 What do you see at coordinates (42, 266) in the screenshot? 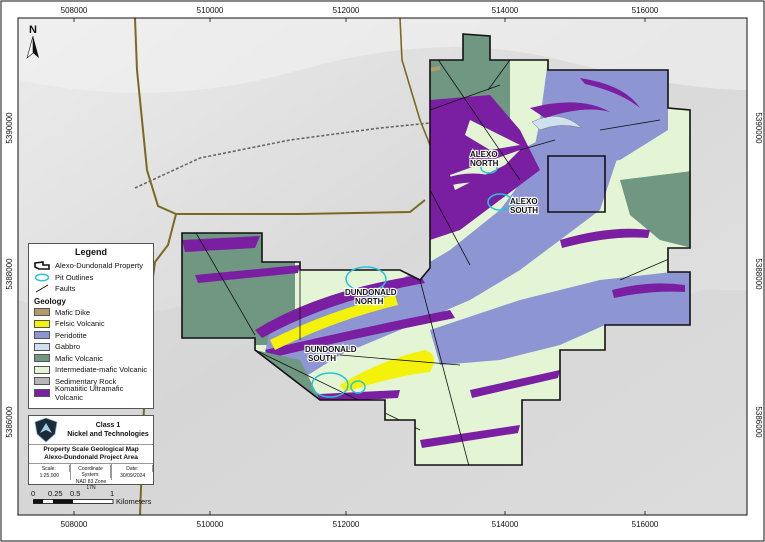
I see `property-outline-icon` at bounding box center [42, 266].